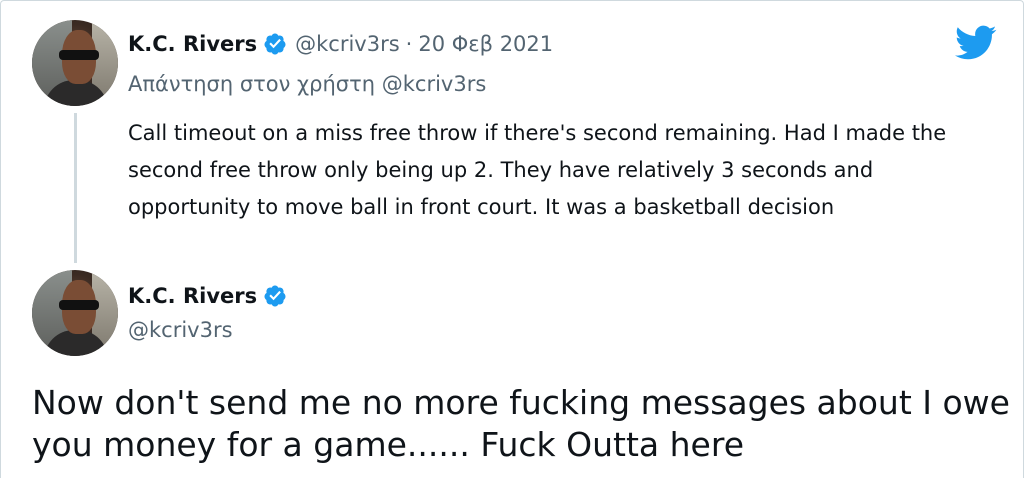 The width and height of the screenshot is (1024, 479). What do you see at coordinates (307, 84) in the screenshot?
I see `reply-to-label: Απάντηση στον χρήστη @kcriv3rs` at bounding box center [307, 84].